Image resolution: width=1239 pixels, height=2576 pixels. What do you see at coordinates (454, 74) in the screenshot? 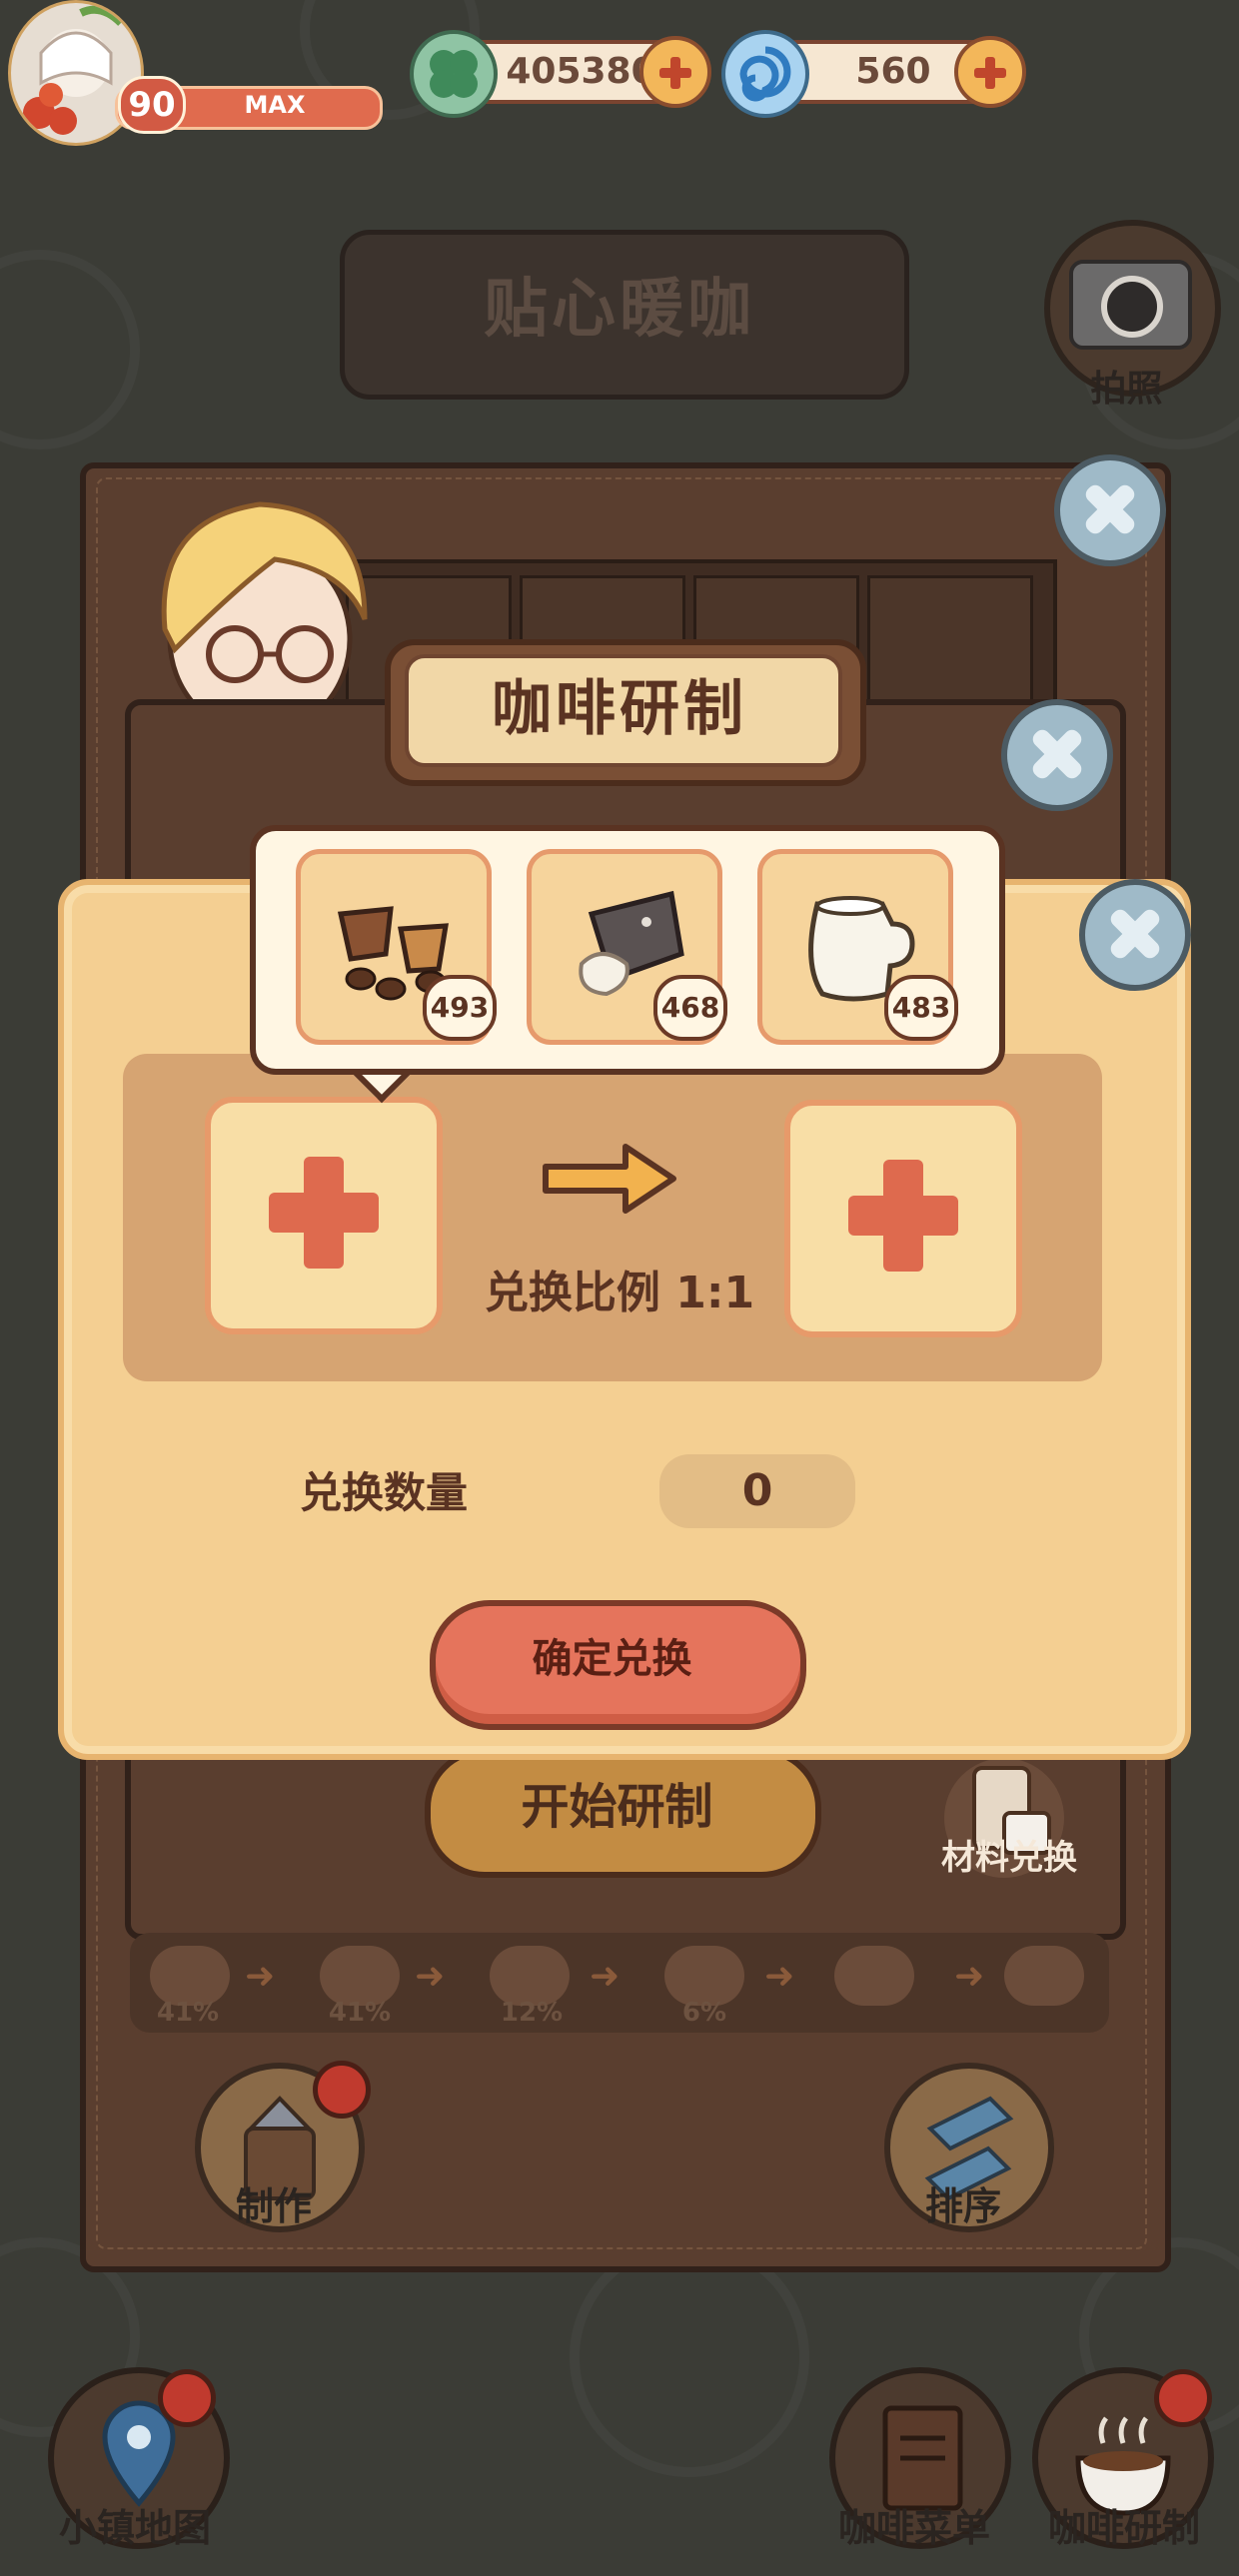
I see `clover-coin-icon` at bounding box center [454, 74].